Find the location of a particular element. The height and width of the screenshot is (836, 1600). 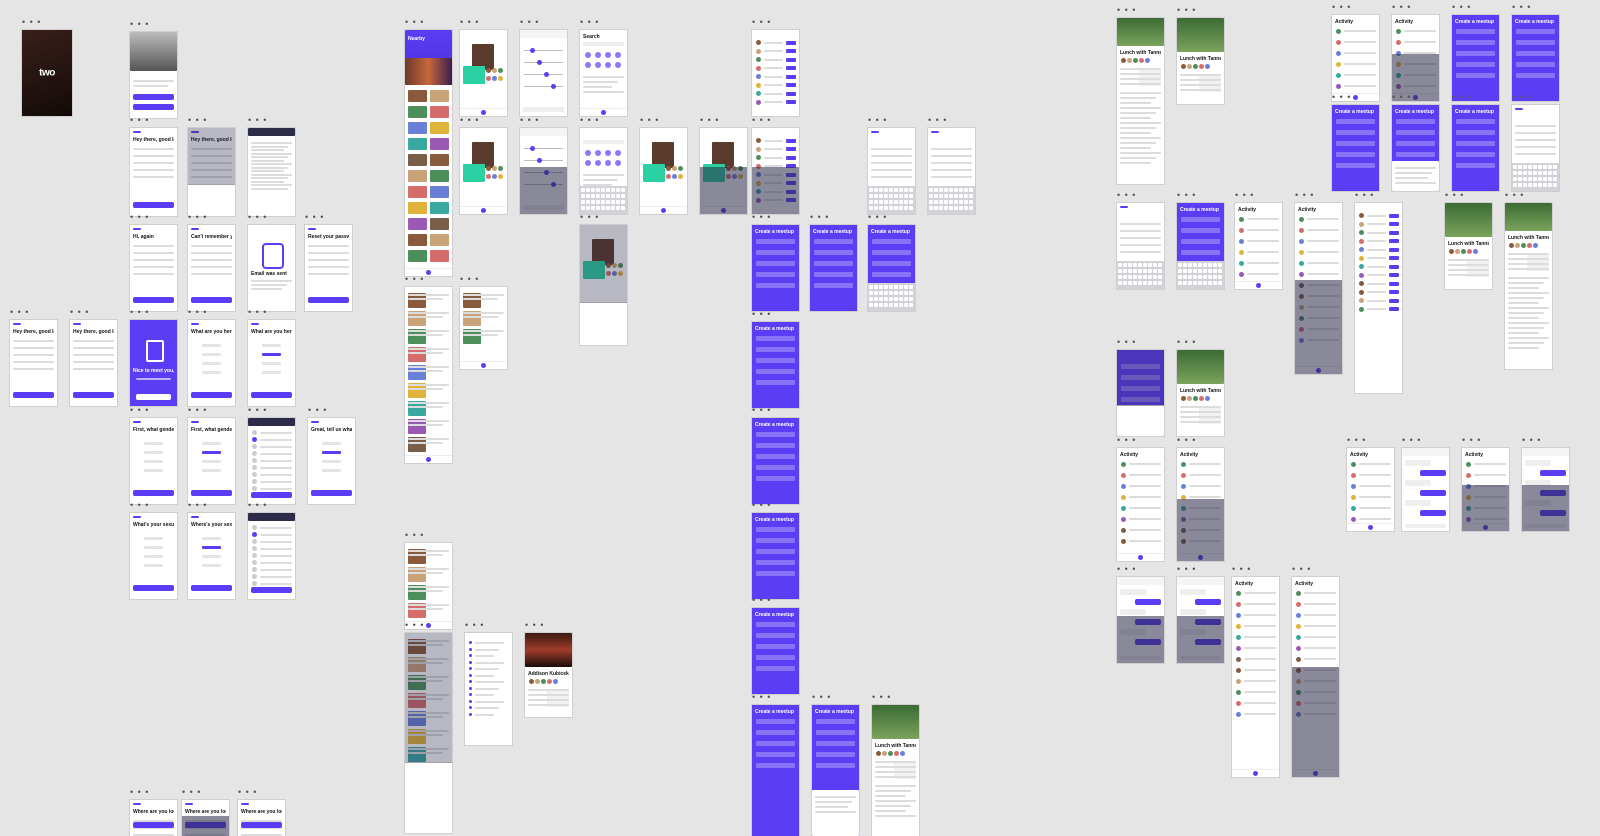

bottom-sheet is located at coordinates (428, 797).